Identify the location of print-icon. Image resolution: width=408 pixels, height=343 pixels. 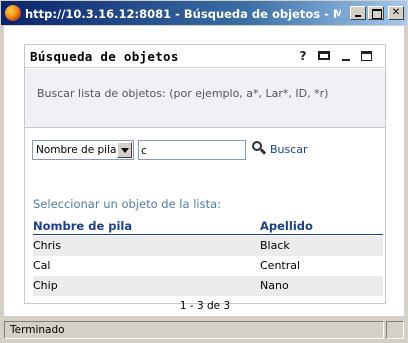
(324, 56).